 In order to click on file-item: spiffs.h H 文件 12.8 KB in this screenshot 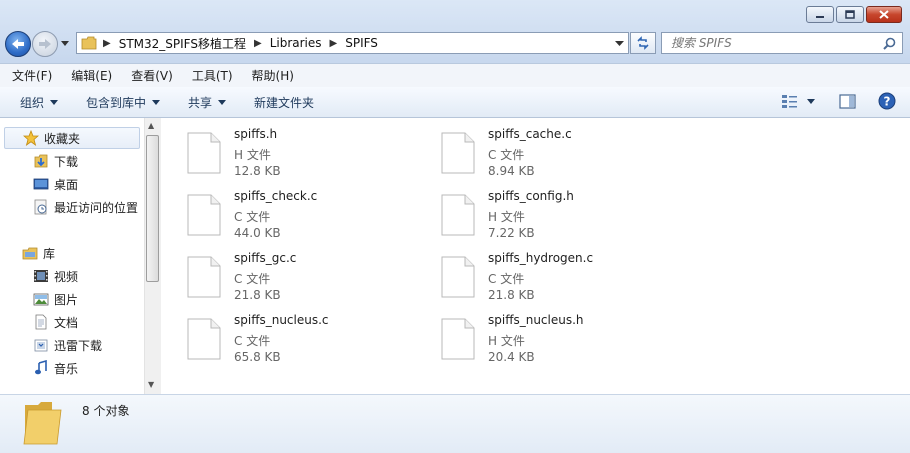, I will do `click(281, 148)`.